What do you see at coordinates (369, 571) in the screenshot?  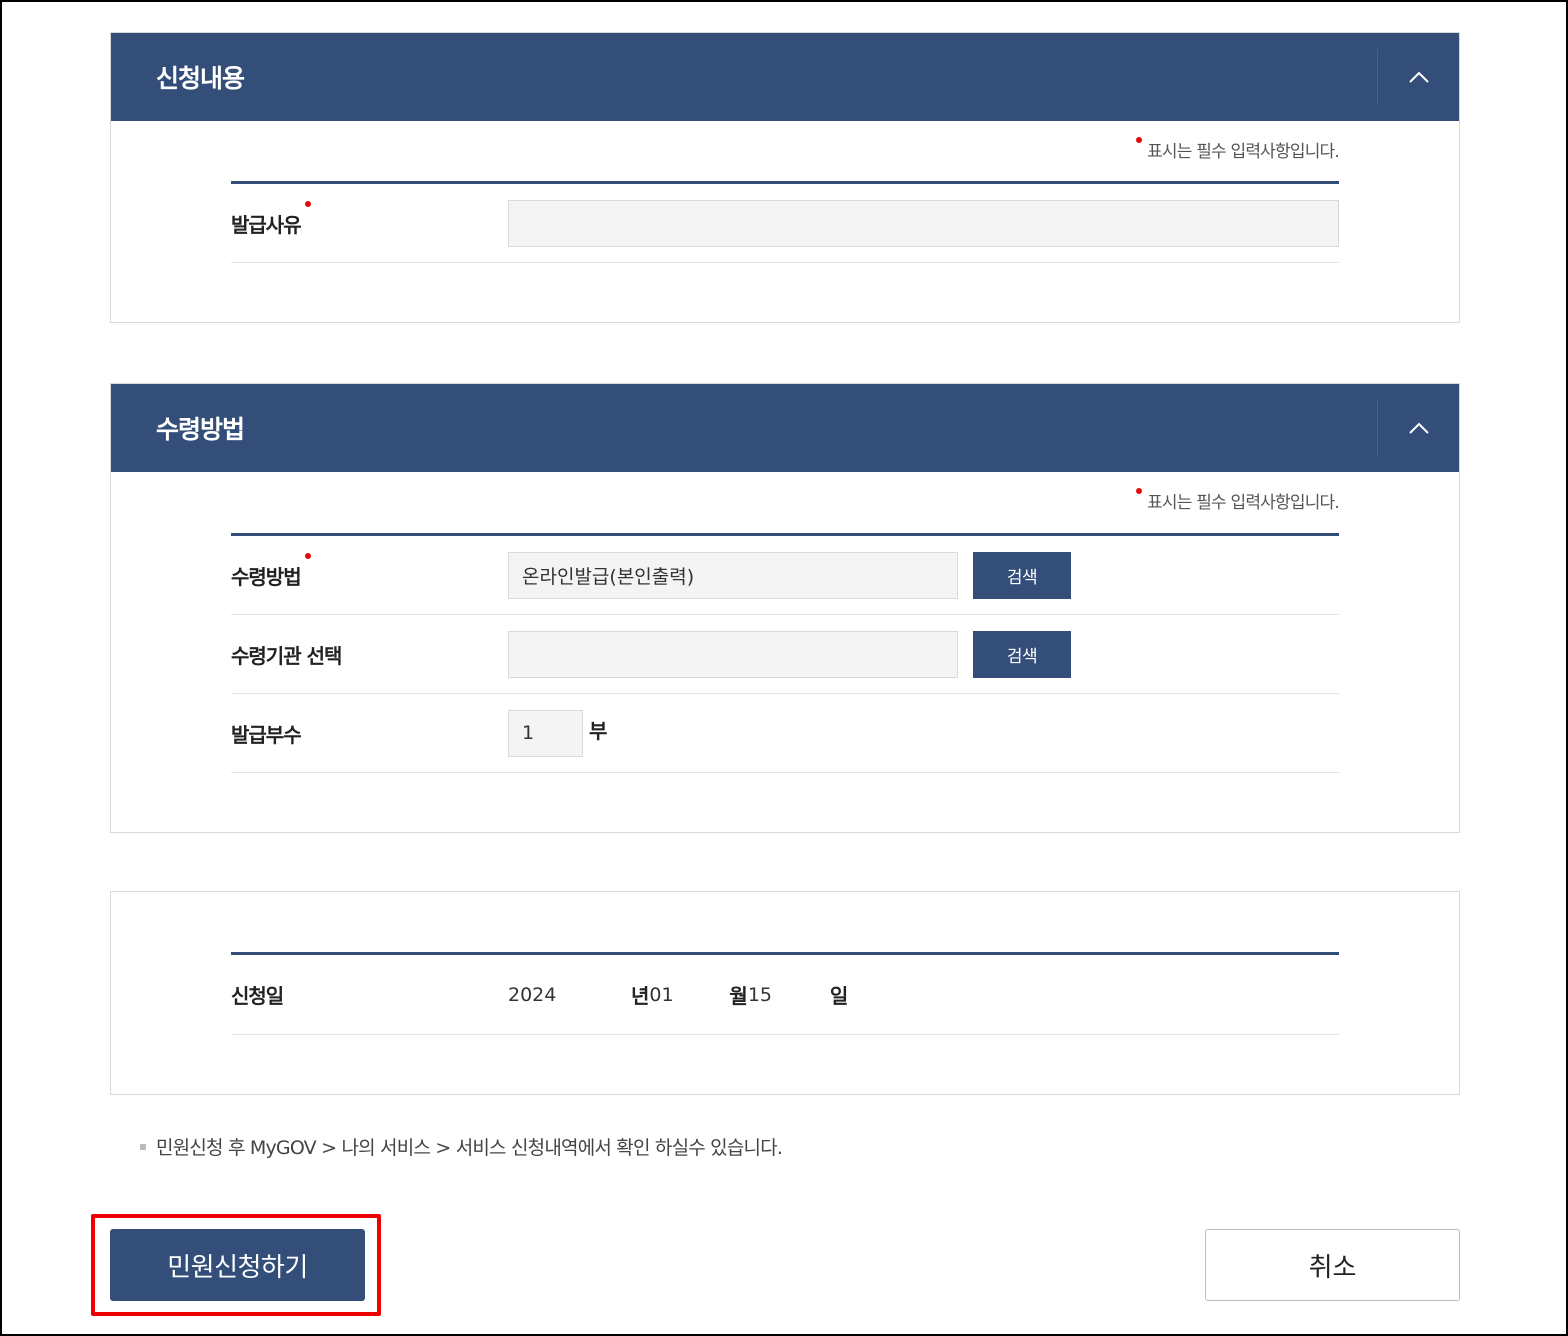 I see `field-label: 수령방법` at bounding box center [369, 571].